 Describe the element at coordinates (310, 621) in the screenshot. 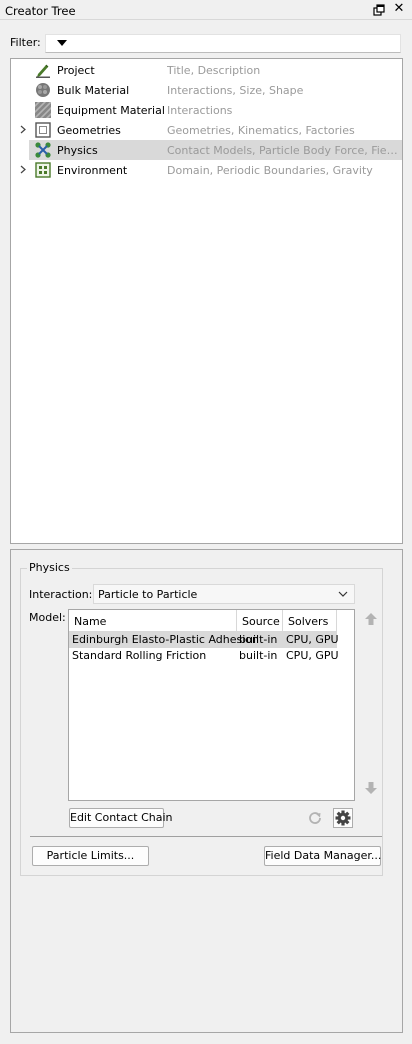

I see `column-header-solvers: Solvers` at that location.